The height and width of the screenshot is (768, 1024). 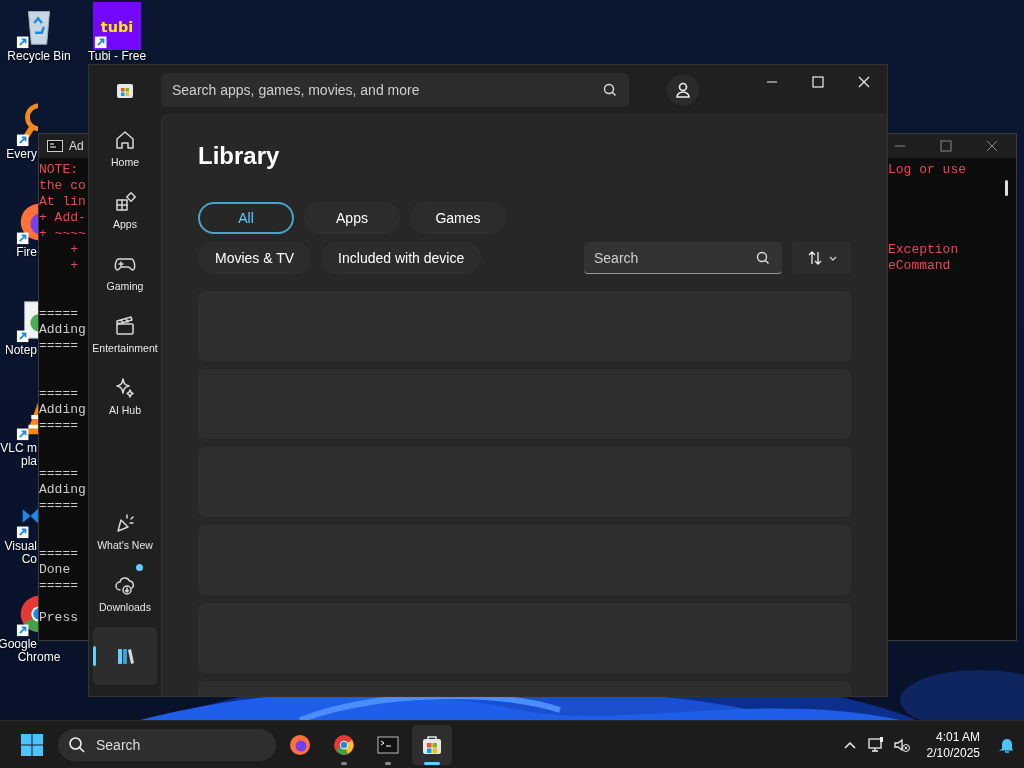 I want to click on filter-chip: Included with device, so click(x=401, y=258).